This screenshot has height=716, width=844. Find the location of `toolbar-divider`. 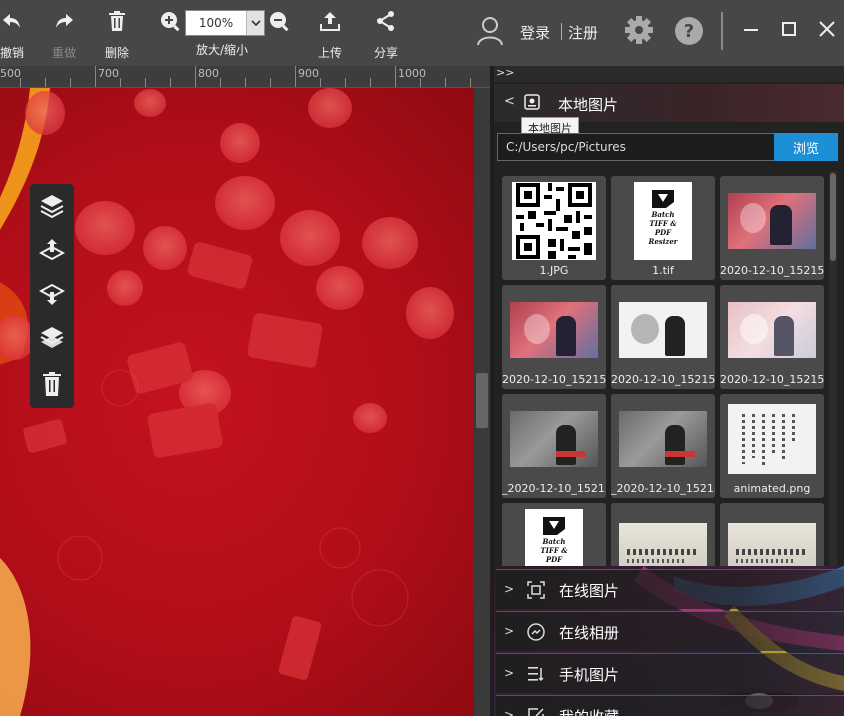

toolbar-divider is located at coordinates (722, 31).